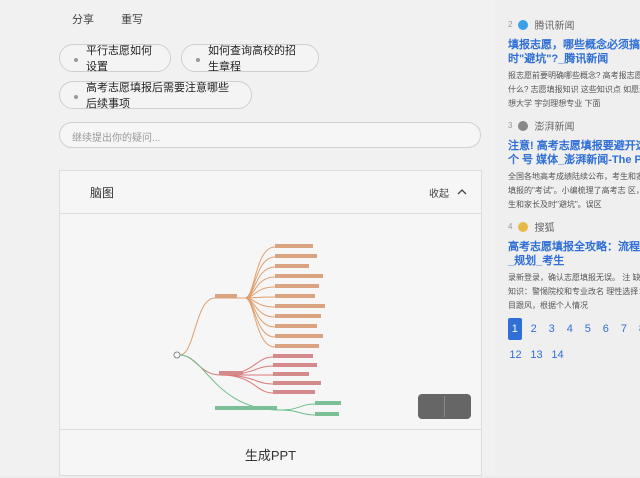 Image resolution: width=640 pixels, height=478 pixels. I want to click on root-node, so click(177, 355).